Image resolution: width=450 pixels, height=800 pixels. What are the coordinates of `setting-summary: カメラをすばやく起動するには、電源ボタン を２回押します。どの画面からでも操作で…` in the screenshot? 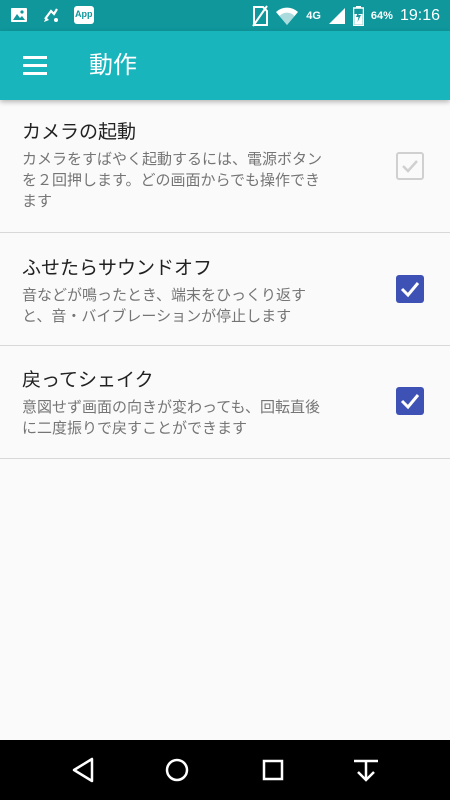 It's located at (204, 180).